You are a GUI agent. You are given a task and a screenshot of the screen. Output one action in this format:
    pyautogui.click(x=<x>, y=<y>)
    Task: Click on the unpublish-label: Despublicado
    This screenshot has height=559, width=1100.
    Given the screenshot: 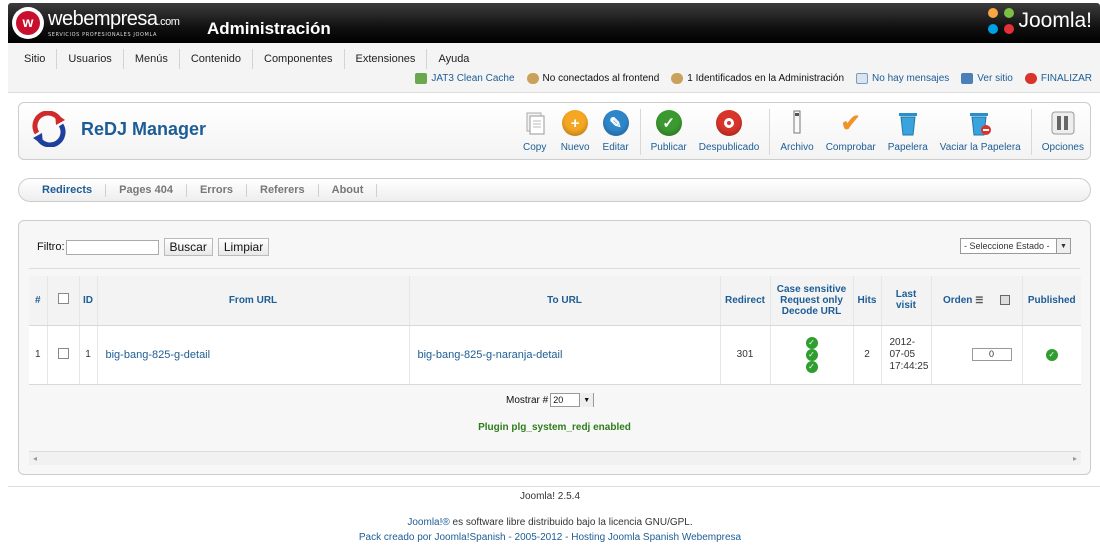 What is the action you would take?
    pyautogui.click(x=729, y=147)
    